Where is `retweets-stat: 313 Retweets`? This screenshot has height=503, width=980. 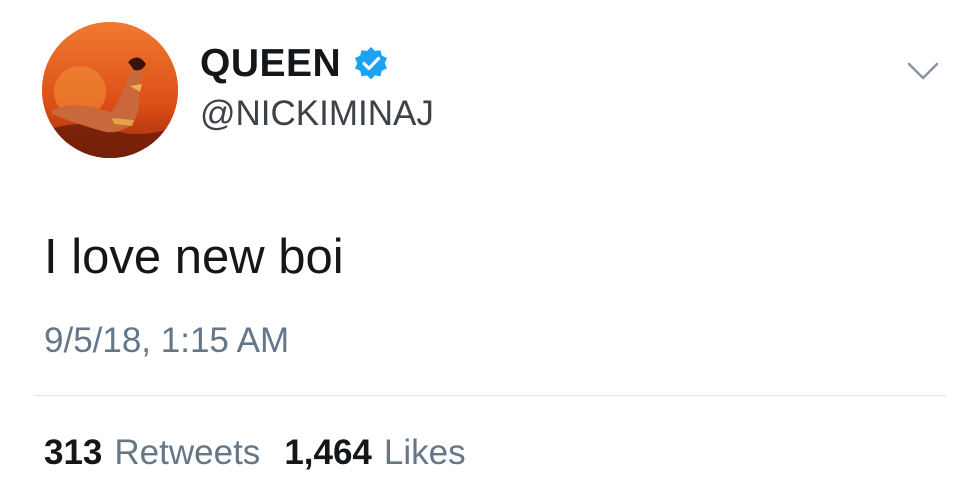 retweets-stat: 313 Retweets is located at coordinates (152, 453).